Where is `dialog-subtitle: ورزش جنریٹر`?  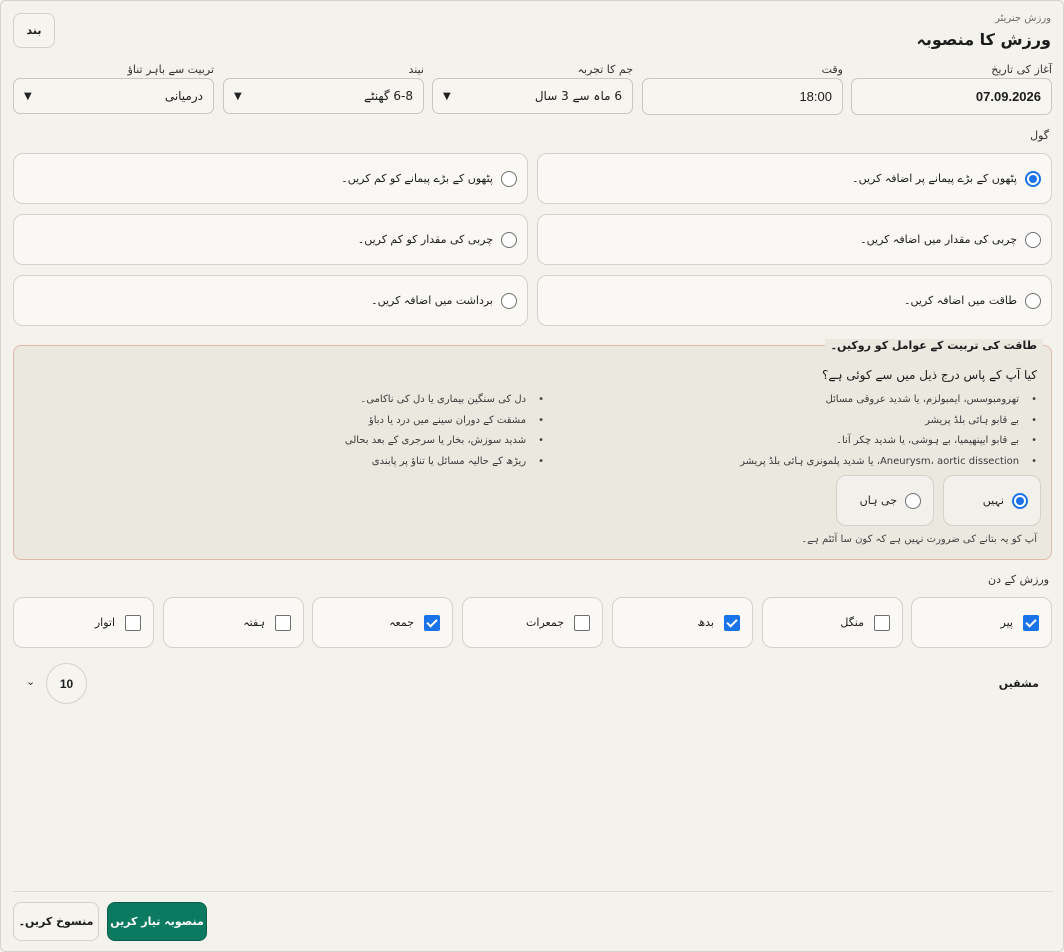
dialog-subtitle: ورزش جنریٹر is located at coordinates (1023, 18).